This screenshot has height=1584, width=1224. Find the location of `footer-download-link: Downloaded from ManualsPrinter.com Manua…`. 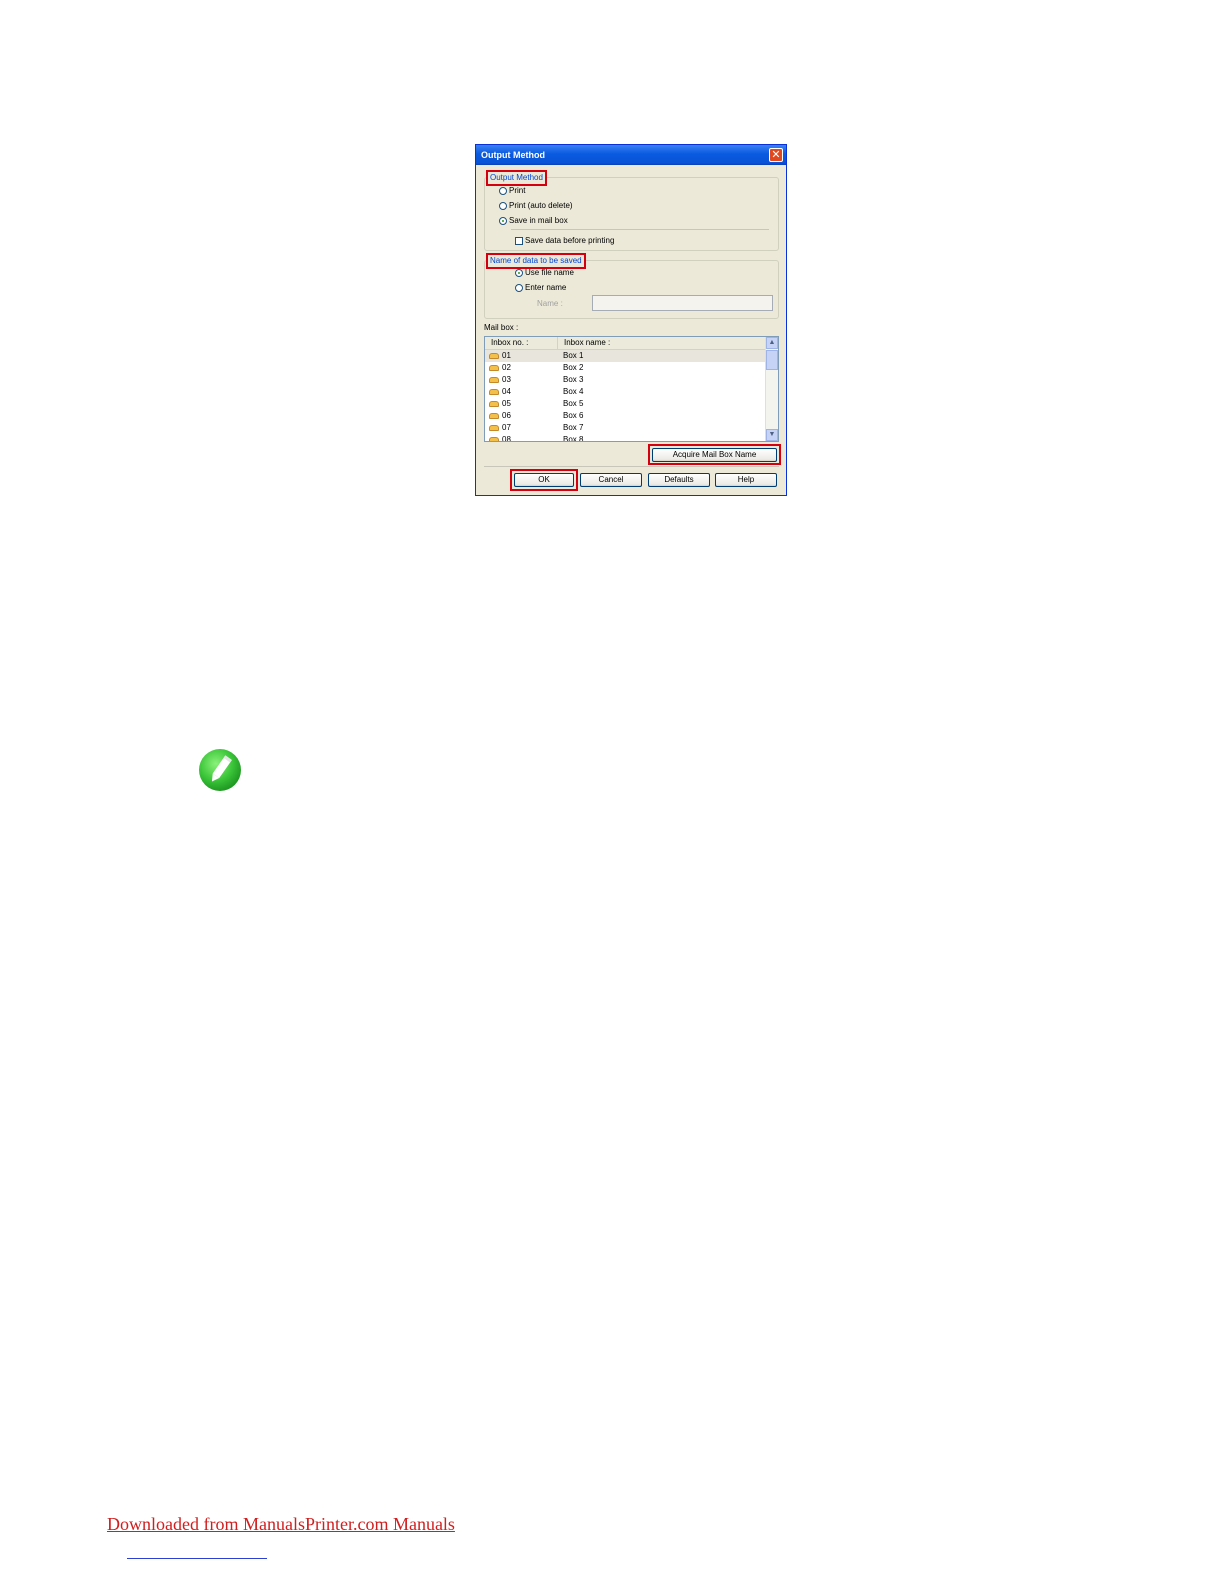

footer-download-link: Downloaded from ManualsPrinter.com Manua… is located at coordinates (281, 1524).